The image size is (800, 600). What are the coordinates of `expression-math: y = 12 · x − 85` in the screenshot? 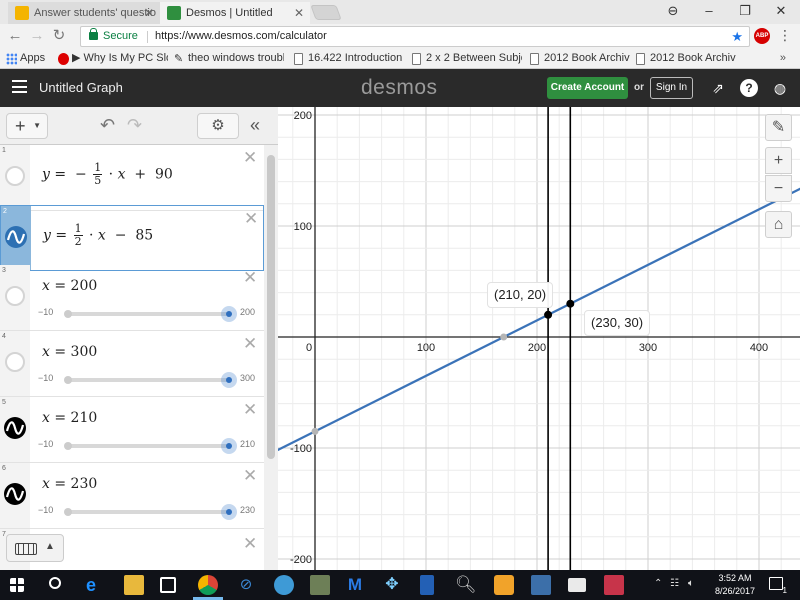 It's located at (98, 235).